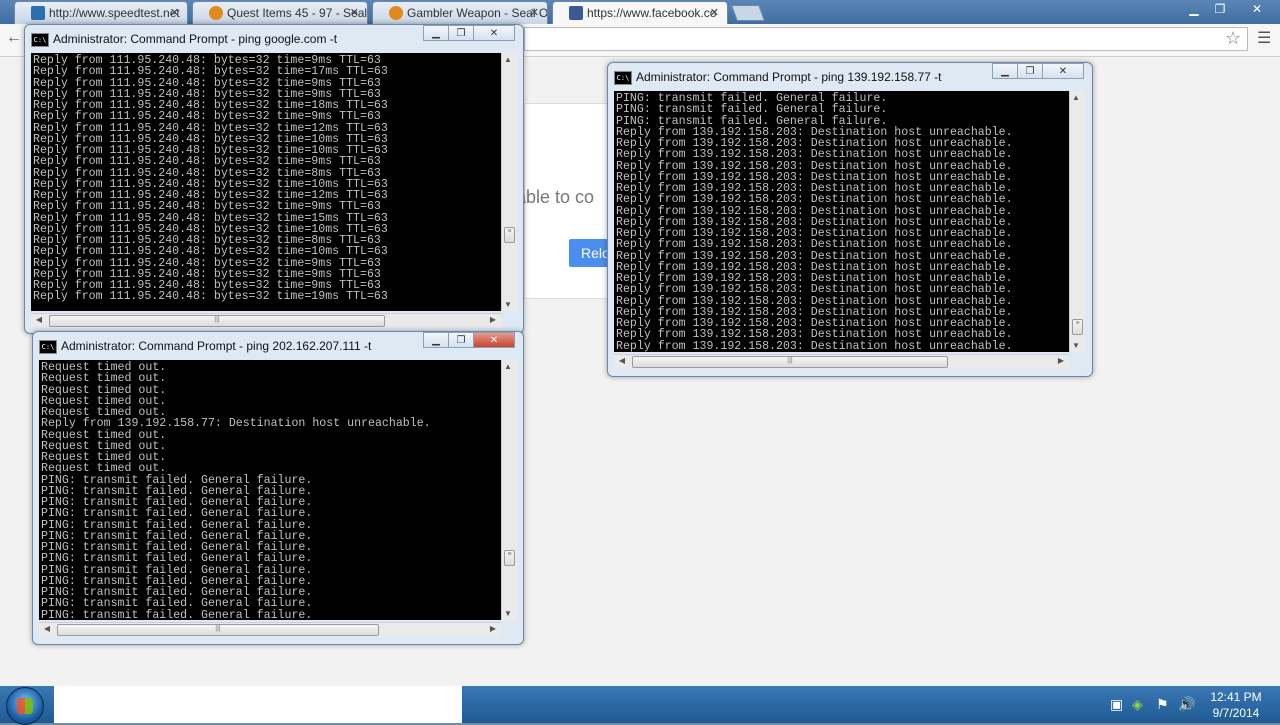 The height and width of the screenshot is (725, 1280). What do you see at coordinates (1194, 9) in the screenshot?
I see `browser-minimize-icon: ▁` at bounding box center [1194, 9].